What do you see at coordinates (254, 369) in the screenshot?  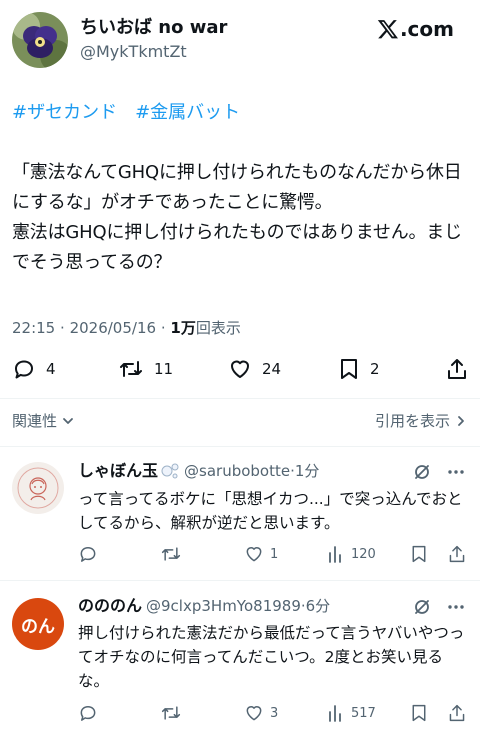 I see `like-button: 24` at bounding box center [254, 369].